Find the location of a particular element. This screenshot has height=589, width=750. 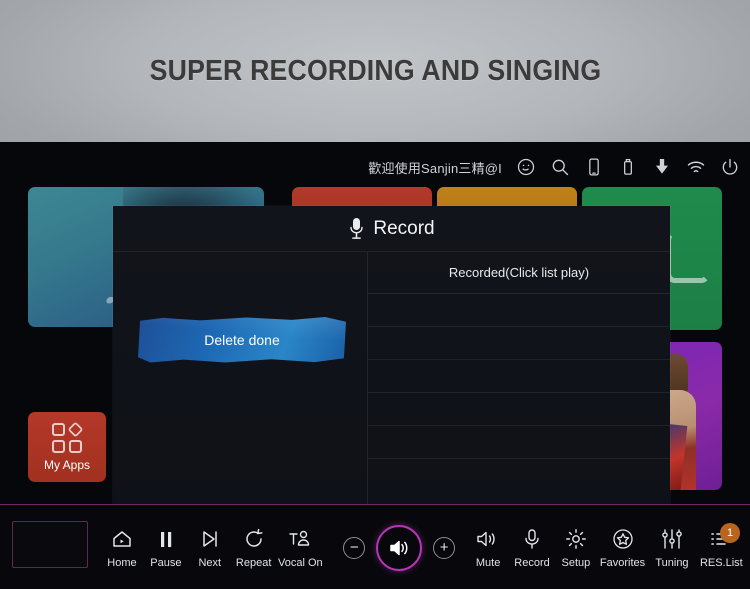

welcome-text: 歡迎使用Sanjin三精@I is located at coordinates (435, 168).